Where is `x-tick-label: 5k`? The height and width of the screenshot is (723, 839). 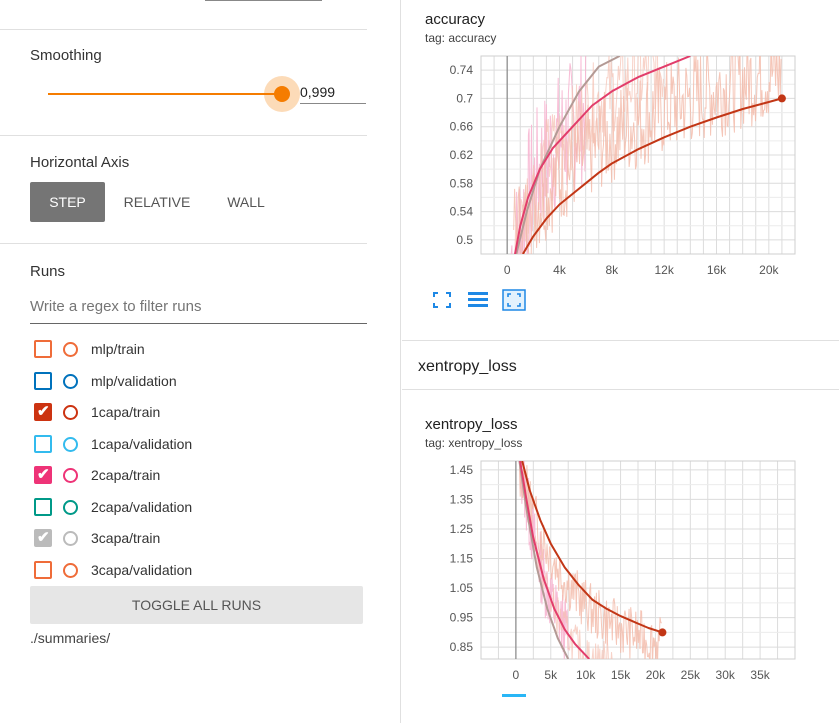
x-tick-label: 5k is located at coordinates (551, 675).